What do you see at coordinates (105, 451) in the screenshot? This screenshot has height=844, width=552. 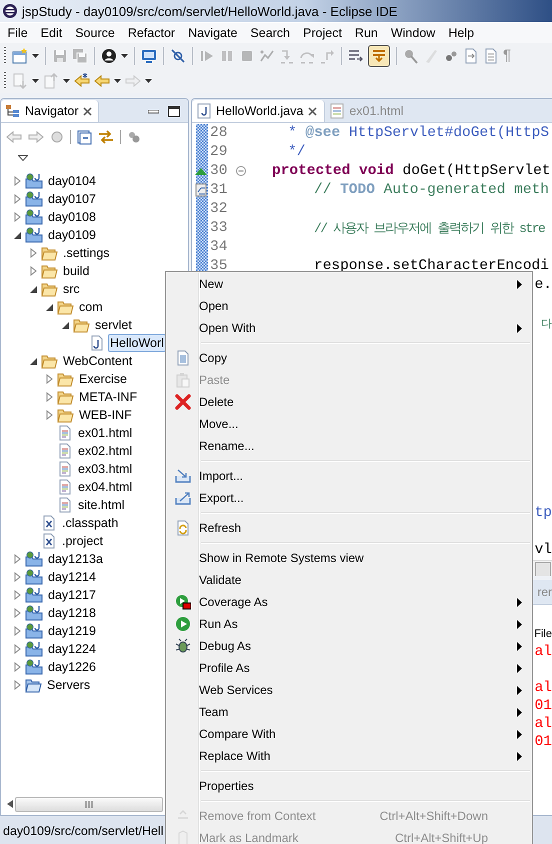 I see `tree-item: ex02.html` at bounding box center [105, 451].